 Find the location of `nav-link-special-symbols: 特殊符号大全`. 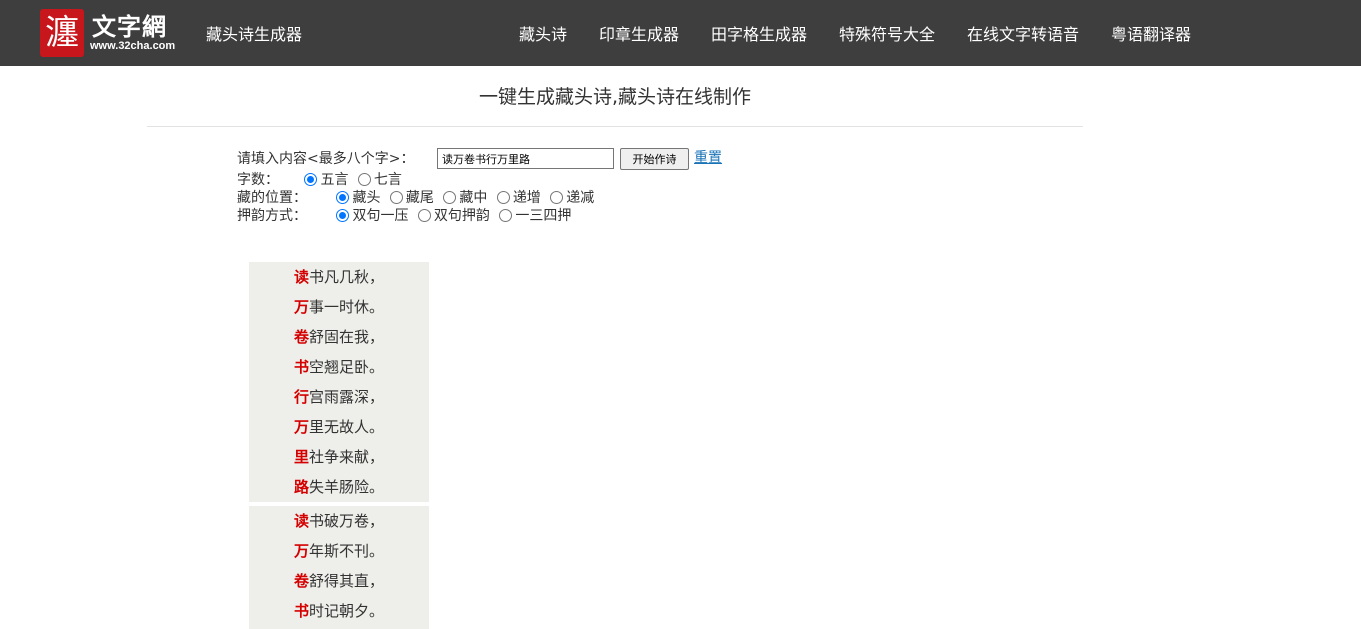

nav-link-special-symbols: 特殊符号大全 is located at coordinates (887, 33).